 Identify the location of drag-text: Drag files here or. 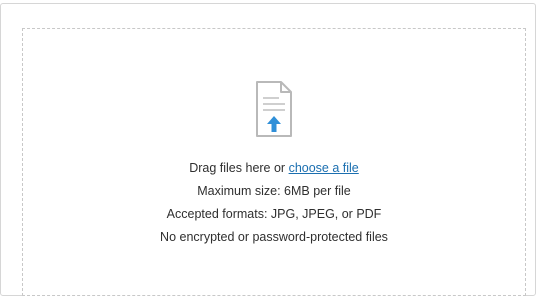
(239, 168).